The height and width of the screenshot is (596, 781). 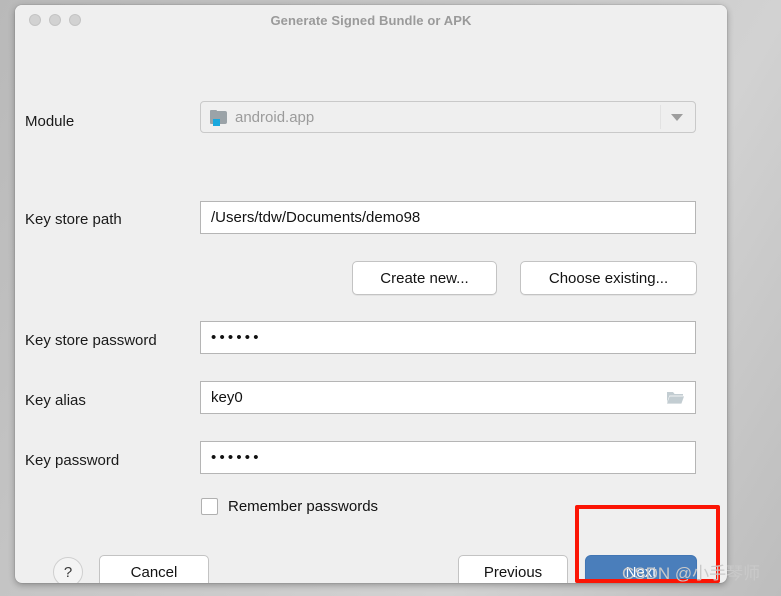 I want to click on module-value: android.app, so click(x=275, y=117).